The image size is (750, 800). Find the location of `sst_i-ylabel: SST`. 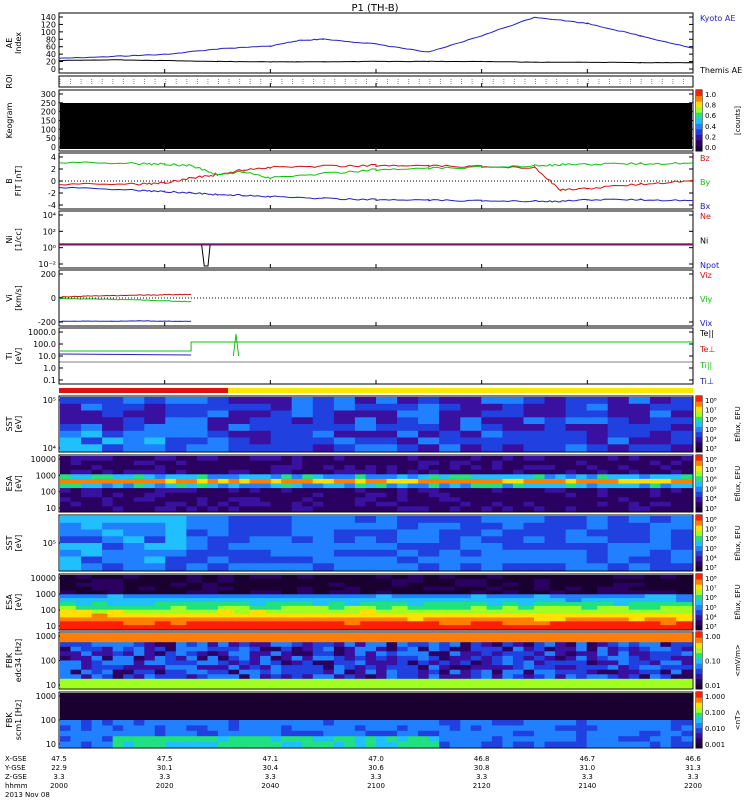

sst_i-ylabel: SST is located at coordinates (9, 542).